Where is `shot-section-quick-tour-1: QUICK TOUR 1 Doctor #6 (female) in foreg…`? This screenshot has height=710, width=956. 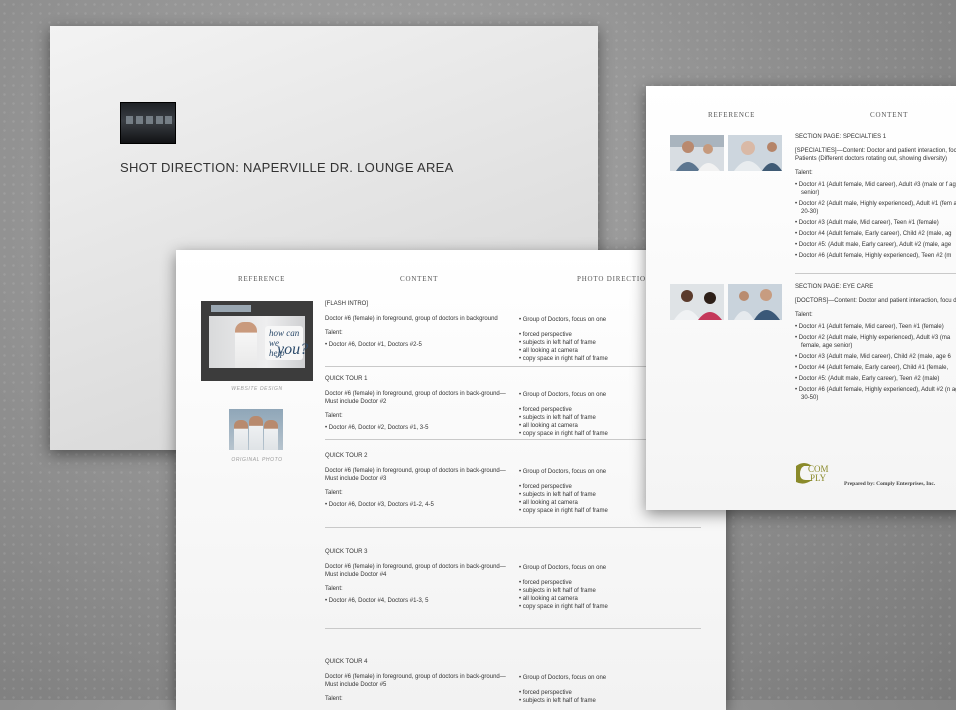 shot-section-quick-tour-1: QUICK TOUR 1 Doctor #6 (female) in foreg… is located at coordinates (513, 407).